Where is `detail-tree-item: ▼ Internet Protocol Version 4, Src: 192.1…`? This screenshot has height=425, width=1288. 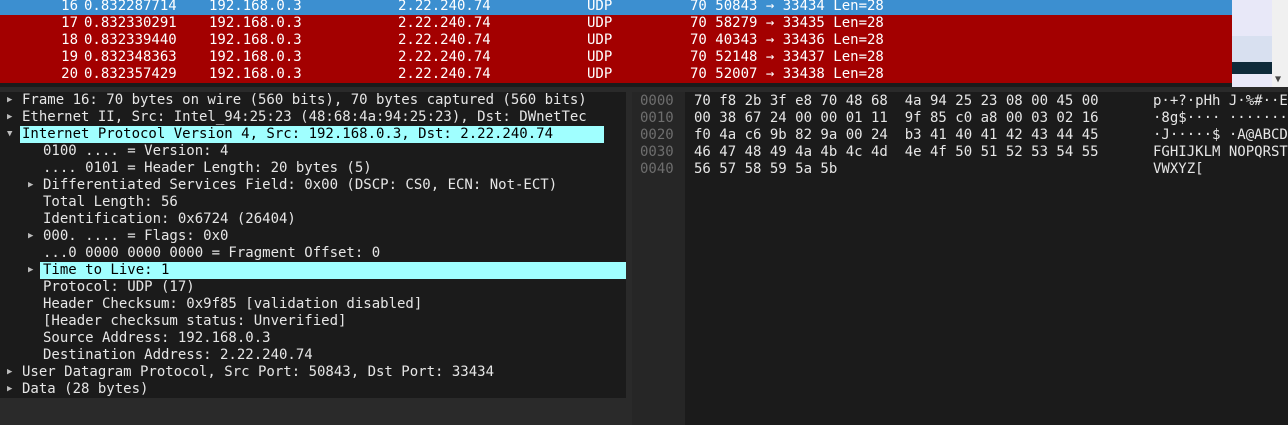
detail-tree-item: ▼ Internet Protocol Version 4, Src: 192.1… is located at coordinates (313, 134).